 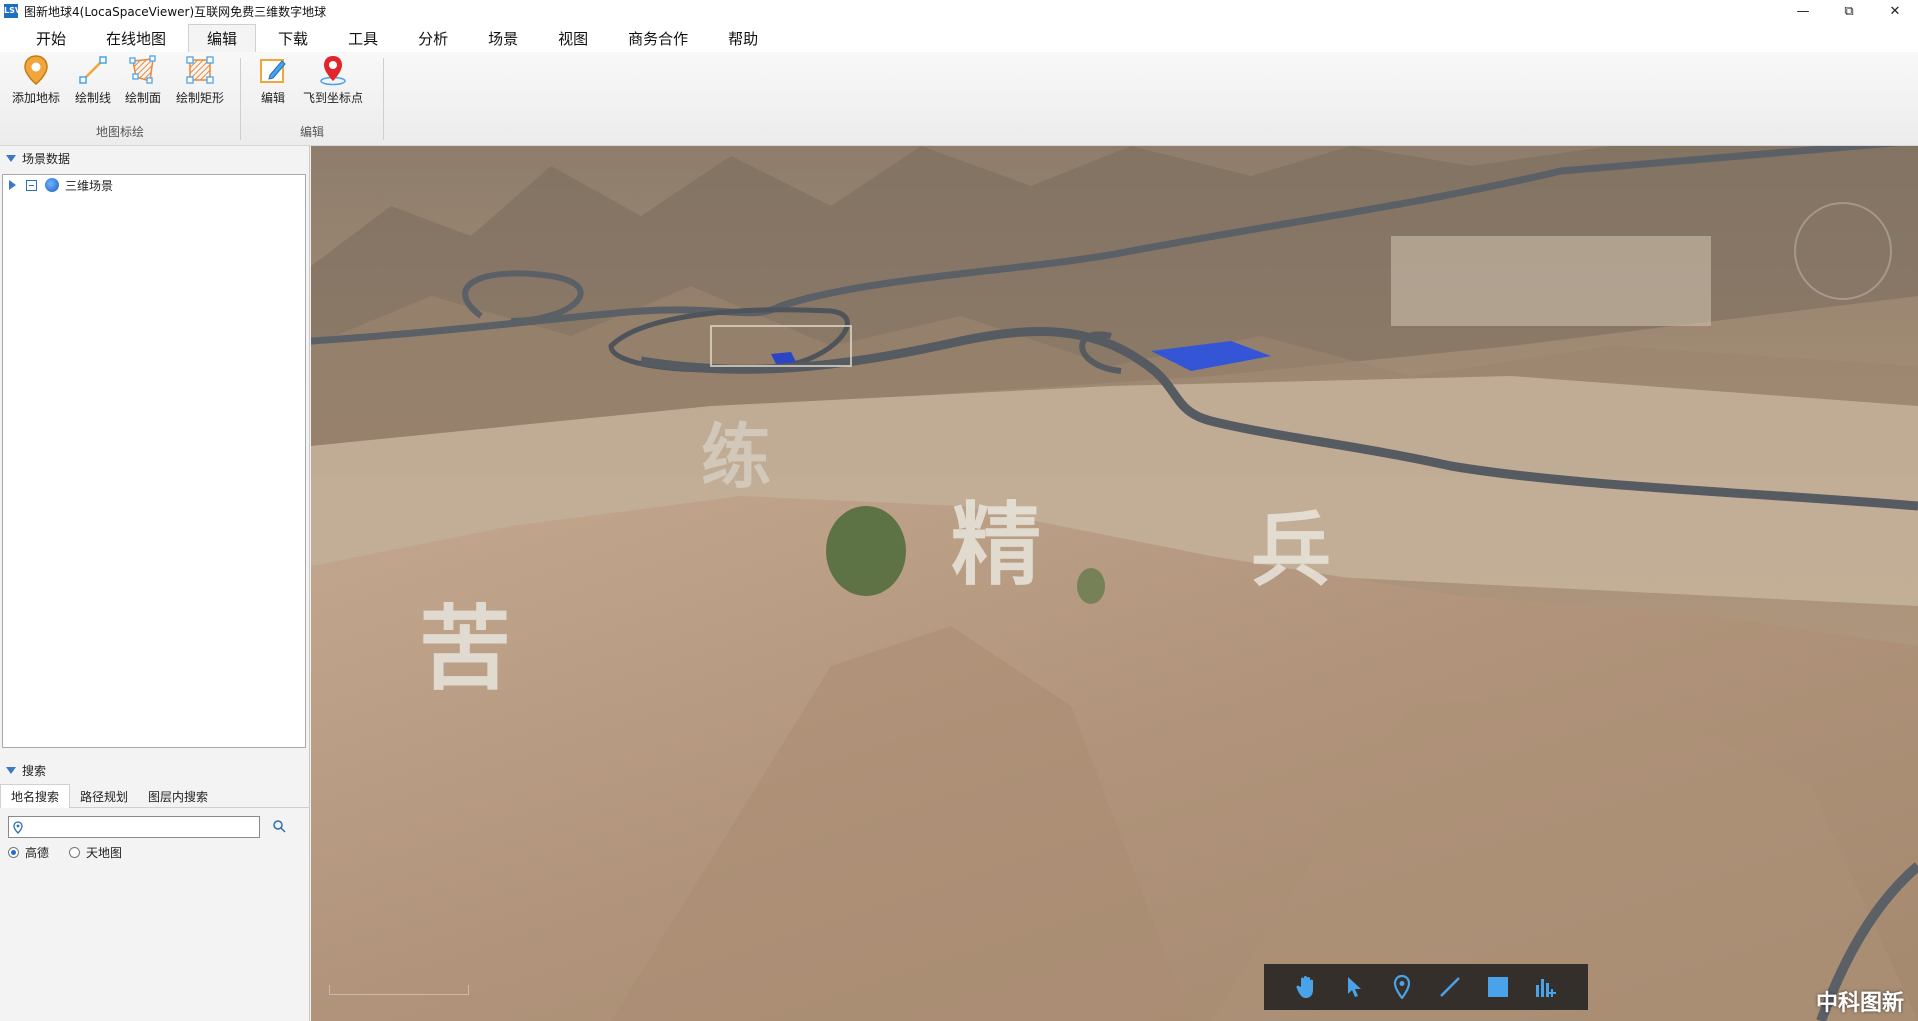 What do you see at coordinates (272, 98) in the screenshot?
I see `edit-label: 编辑` at bounding box center [272, 98].